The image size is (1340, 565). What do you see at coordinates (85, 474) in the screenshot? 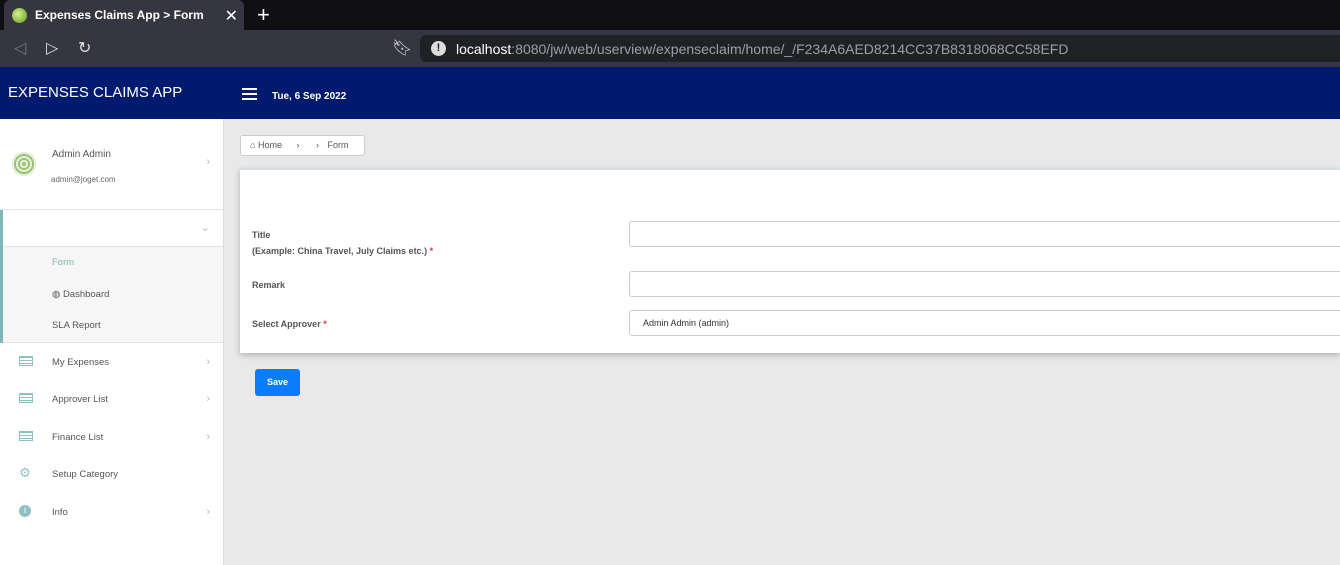
I see `sidebar-item-label: Setup Category` at bounding box center [85, 474].